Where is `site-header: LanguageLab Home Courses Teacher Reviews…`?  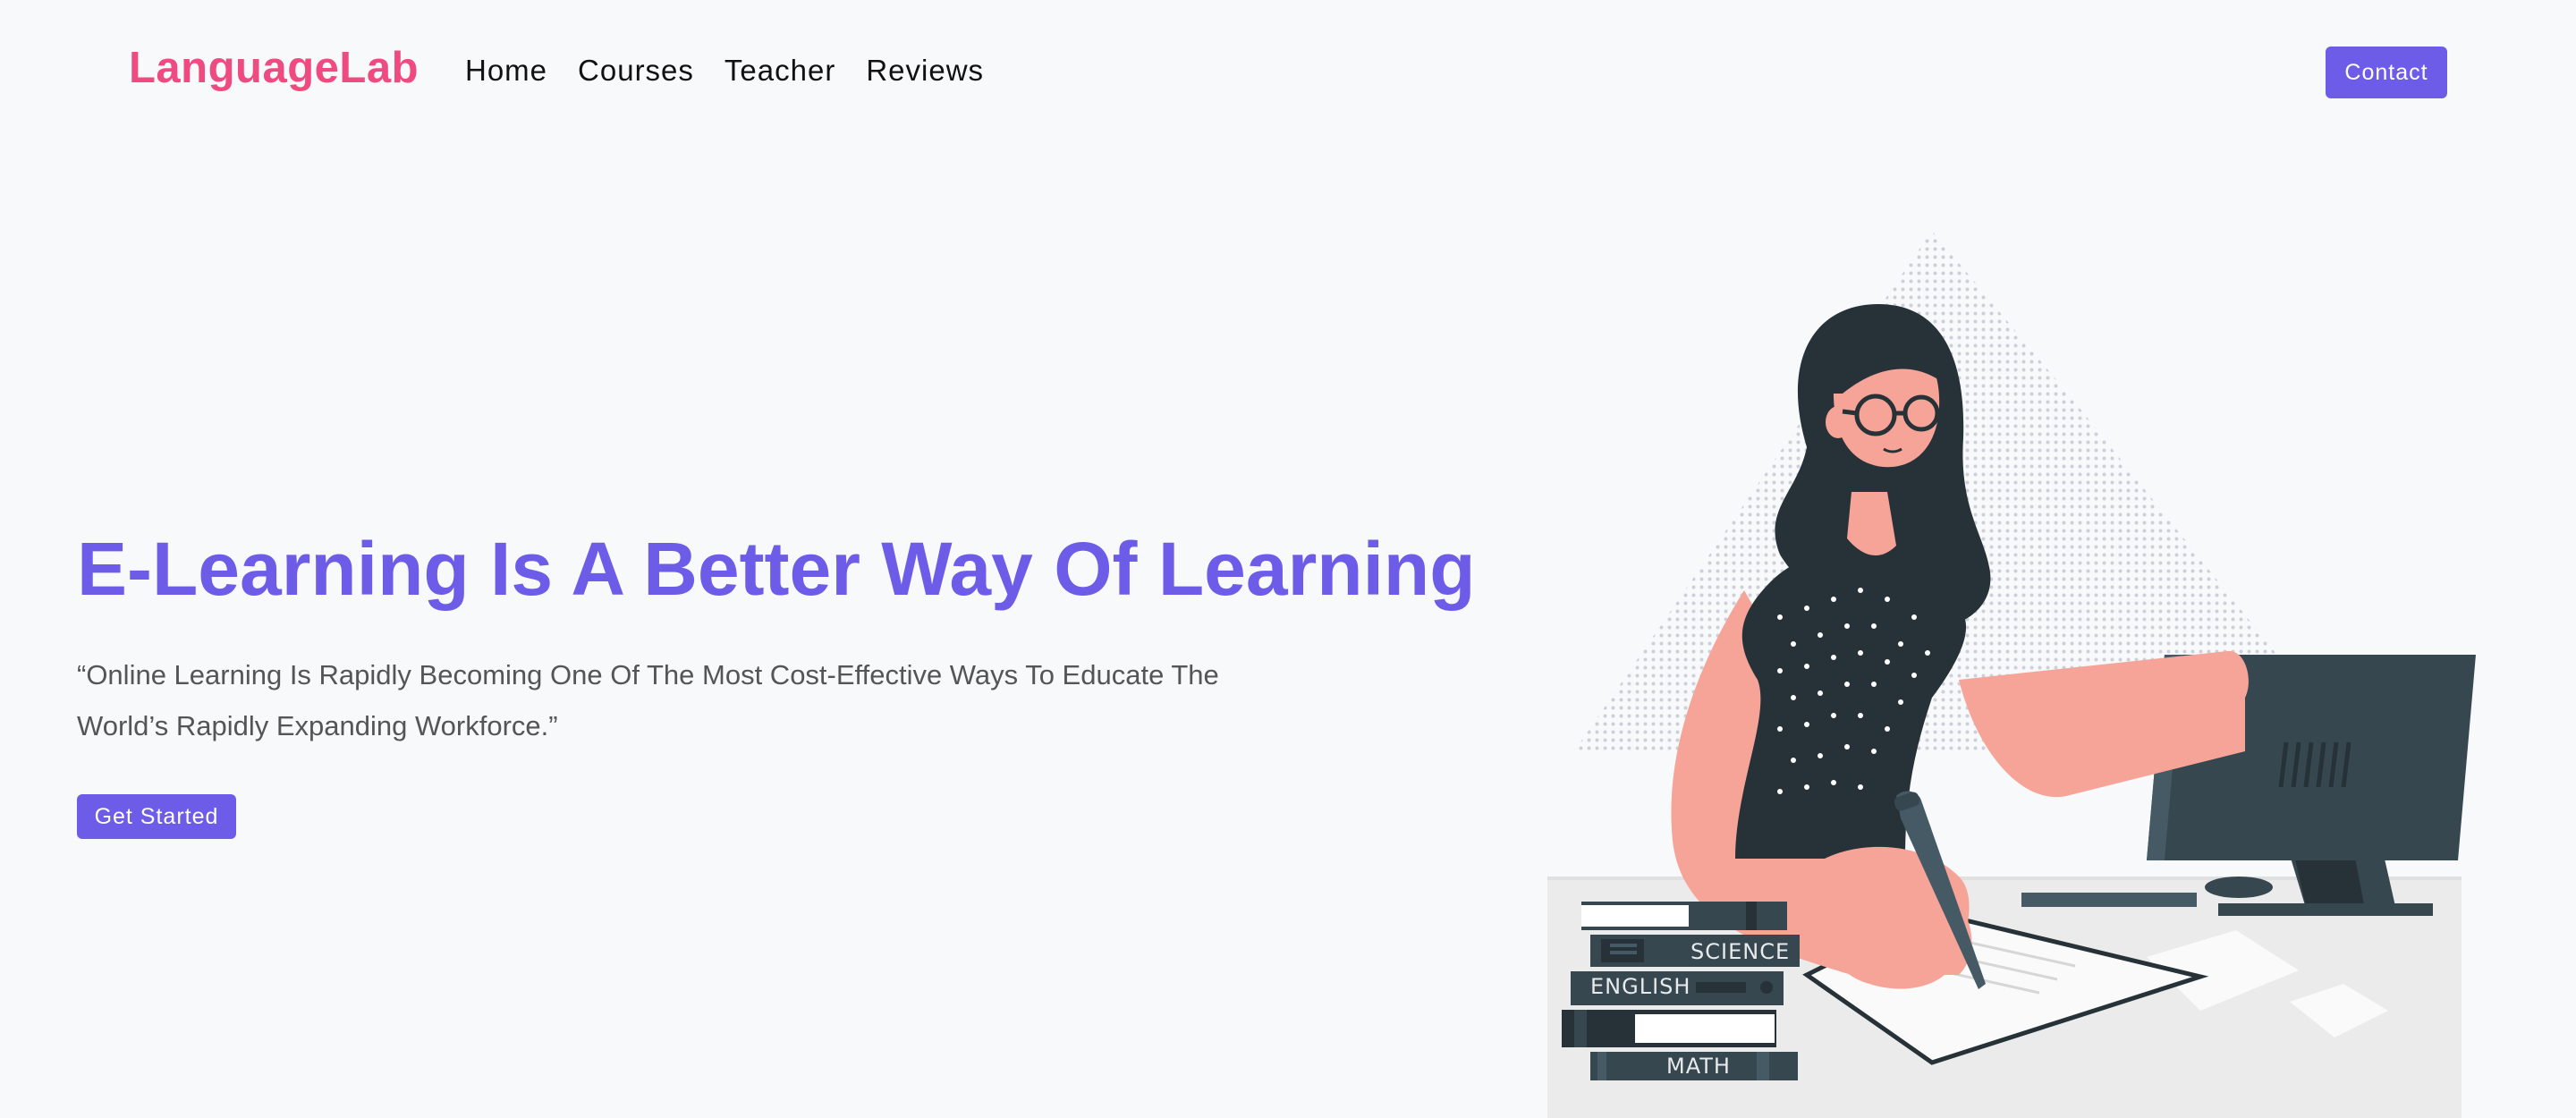
site-header: LanguageLab Home Courses Teacher Reviews… is located at coordinates (1288, 72).